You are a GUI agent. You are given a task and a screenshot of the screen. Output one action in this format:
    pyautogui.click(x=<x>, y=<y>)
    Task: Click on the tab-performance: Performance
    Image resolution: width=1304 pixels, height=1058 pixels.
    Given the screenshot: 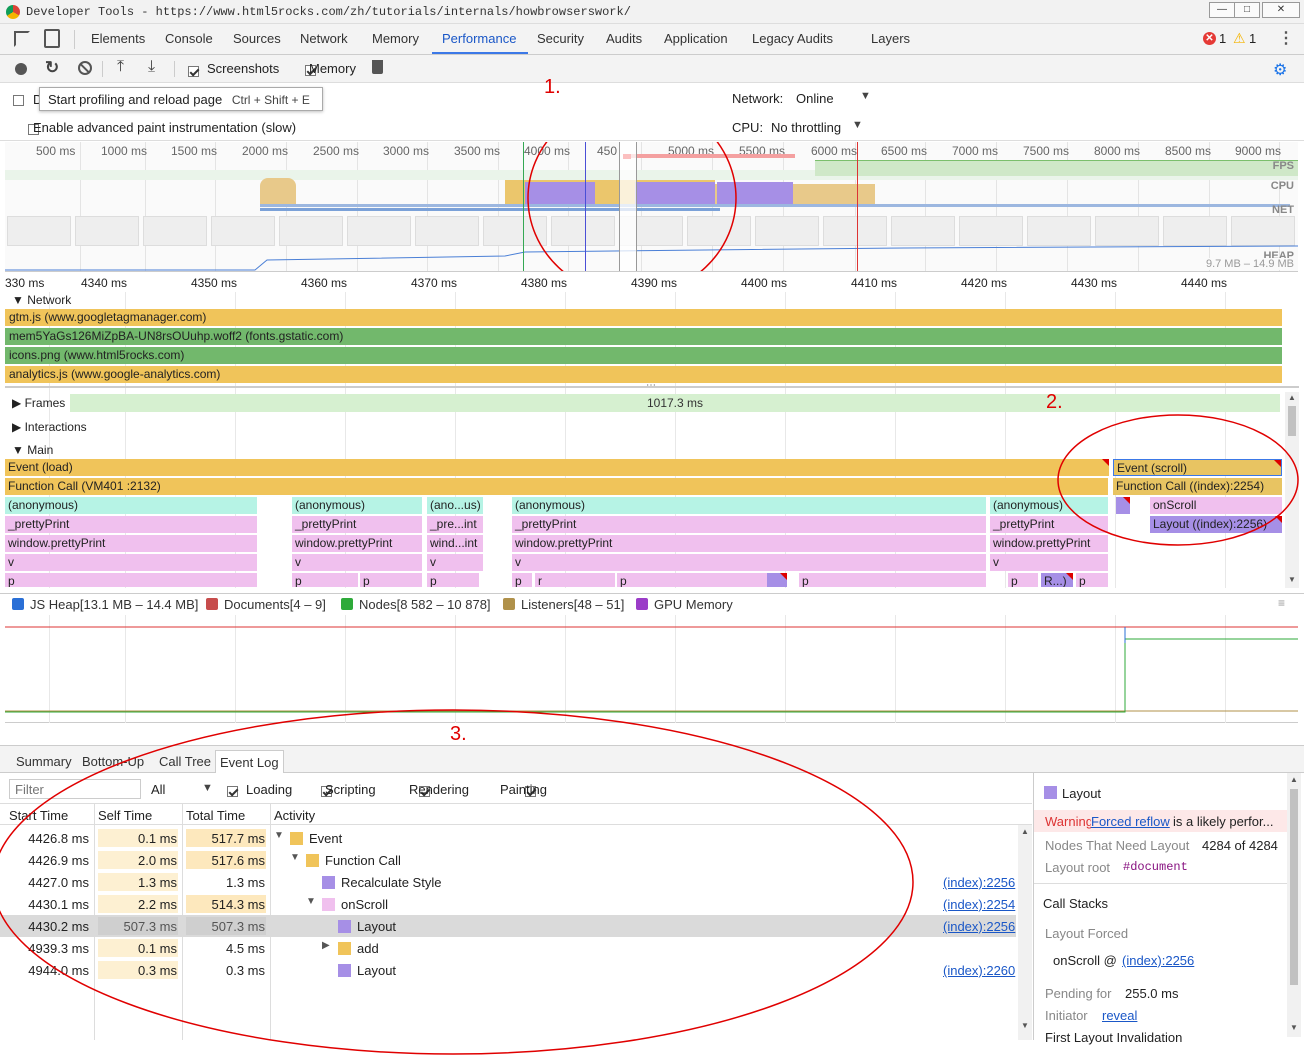 What is the action you would take?
    pyautogui.click(x=479, y=38)
    